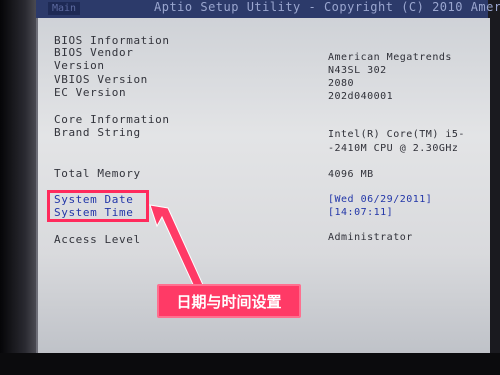  Describe the element at coordinates (229, 301) in the screenshot. I see `annotation-callout: 日期与时间设置` at that location.